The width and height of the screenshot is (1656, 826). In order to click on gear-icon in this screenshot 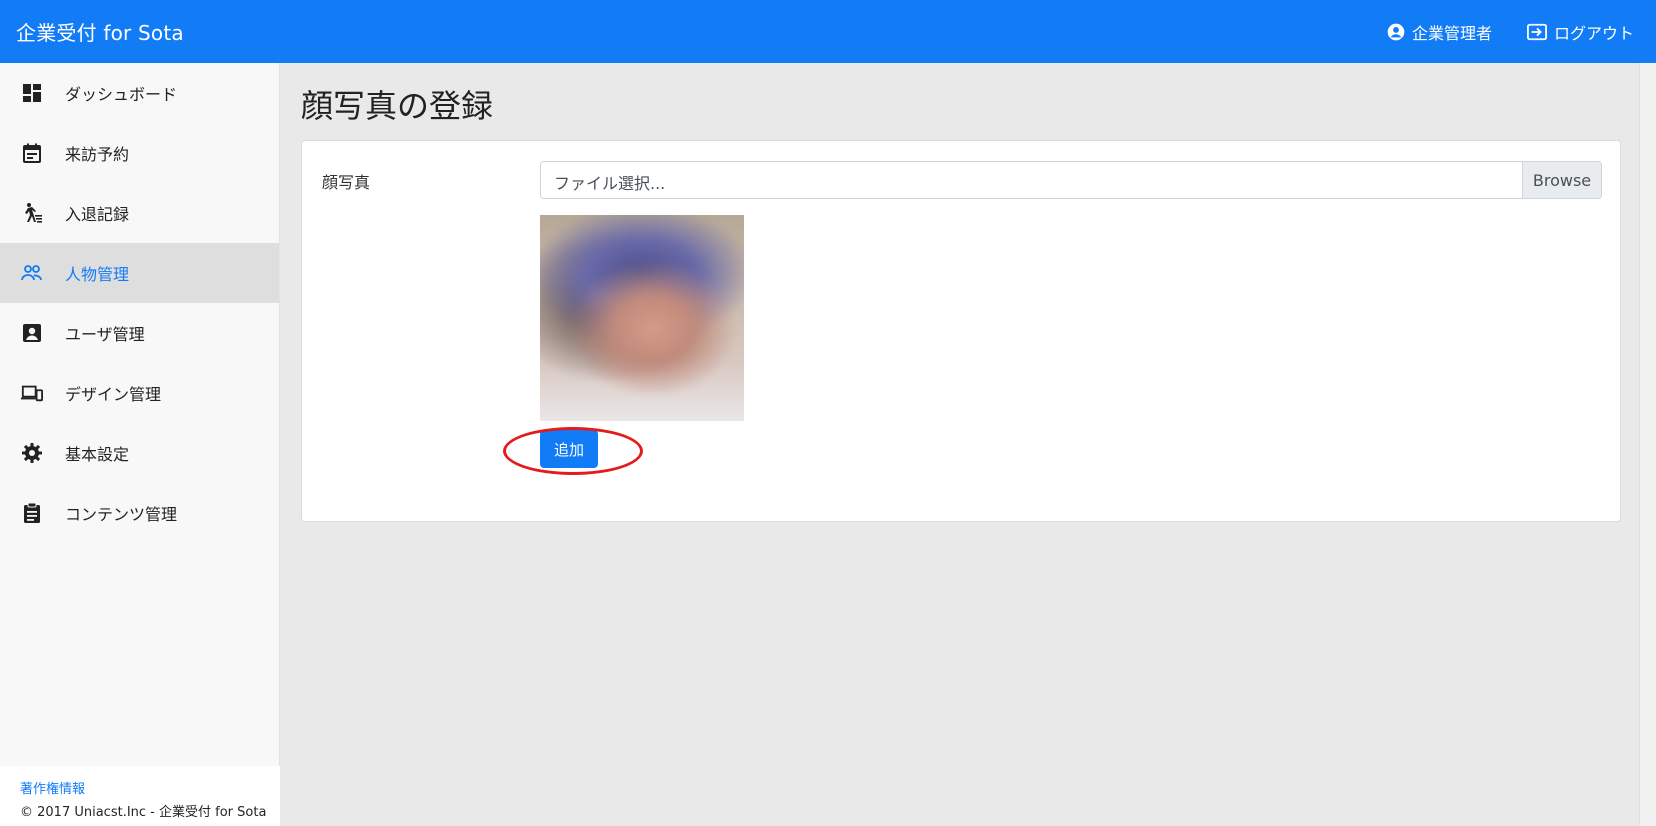, I will do `click(32, 453)`.